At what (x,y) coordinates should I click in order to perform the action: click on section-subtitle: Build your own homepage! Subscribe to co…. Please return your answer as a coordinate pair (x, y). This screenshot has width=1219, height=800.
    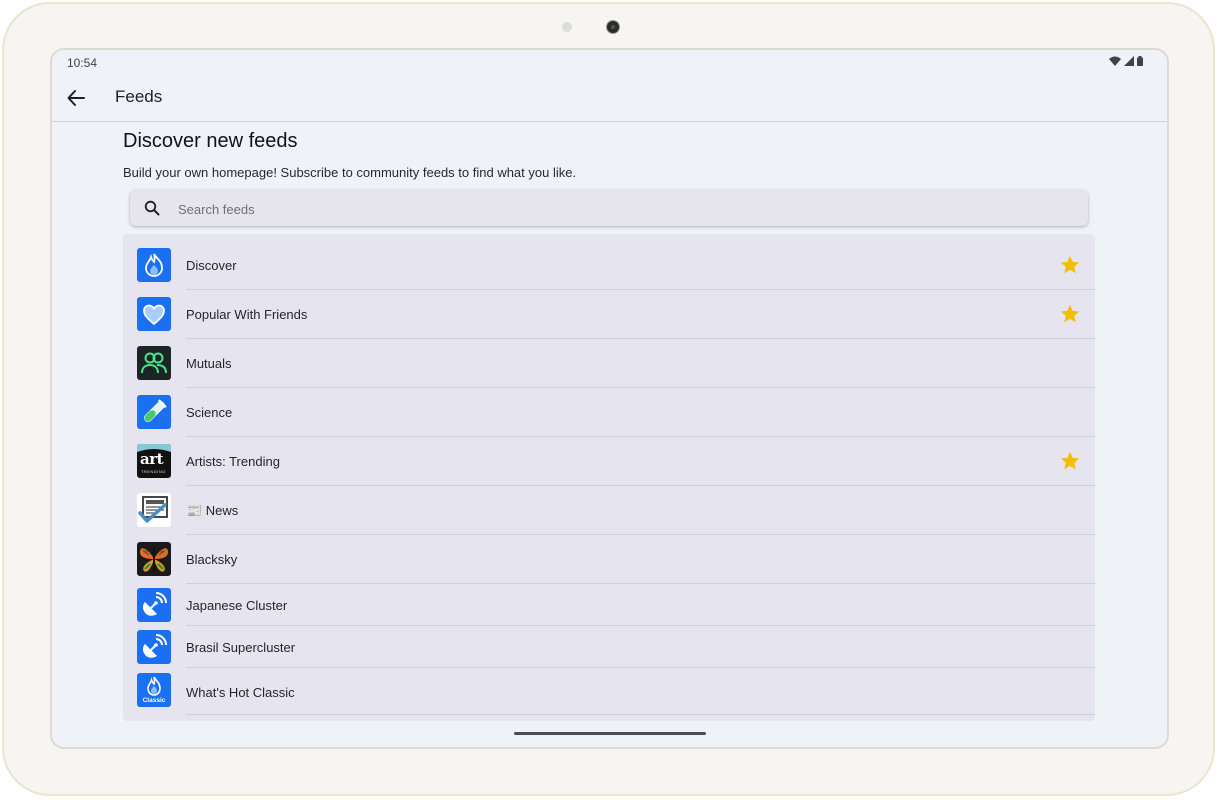
    Looking at the image, I should click on (350, 172).